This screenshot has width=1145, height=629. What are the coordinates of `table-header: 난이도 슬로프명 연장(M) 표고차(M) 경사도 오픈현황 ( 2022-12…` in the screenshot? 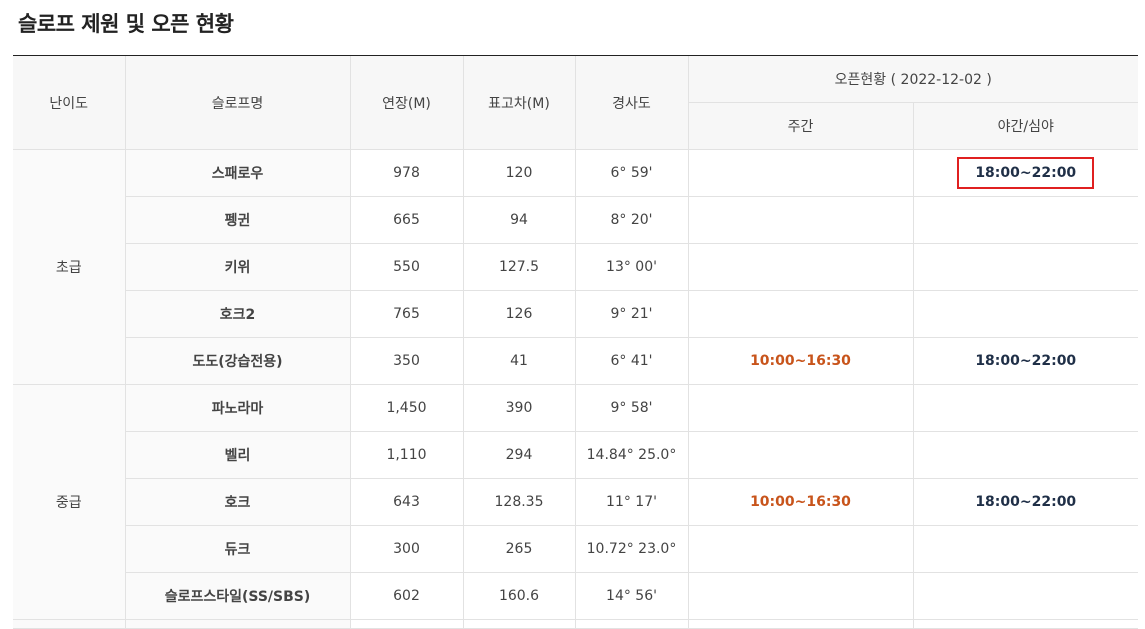 It's located at (575, 103).